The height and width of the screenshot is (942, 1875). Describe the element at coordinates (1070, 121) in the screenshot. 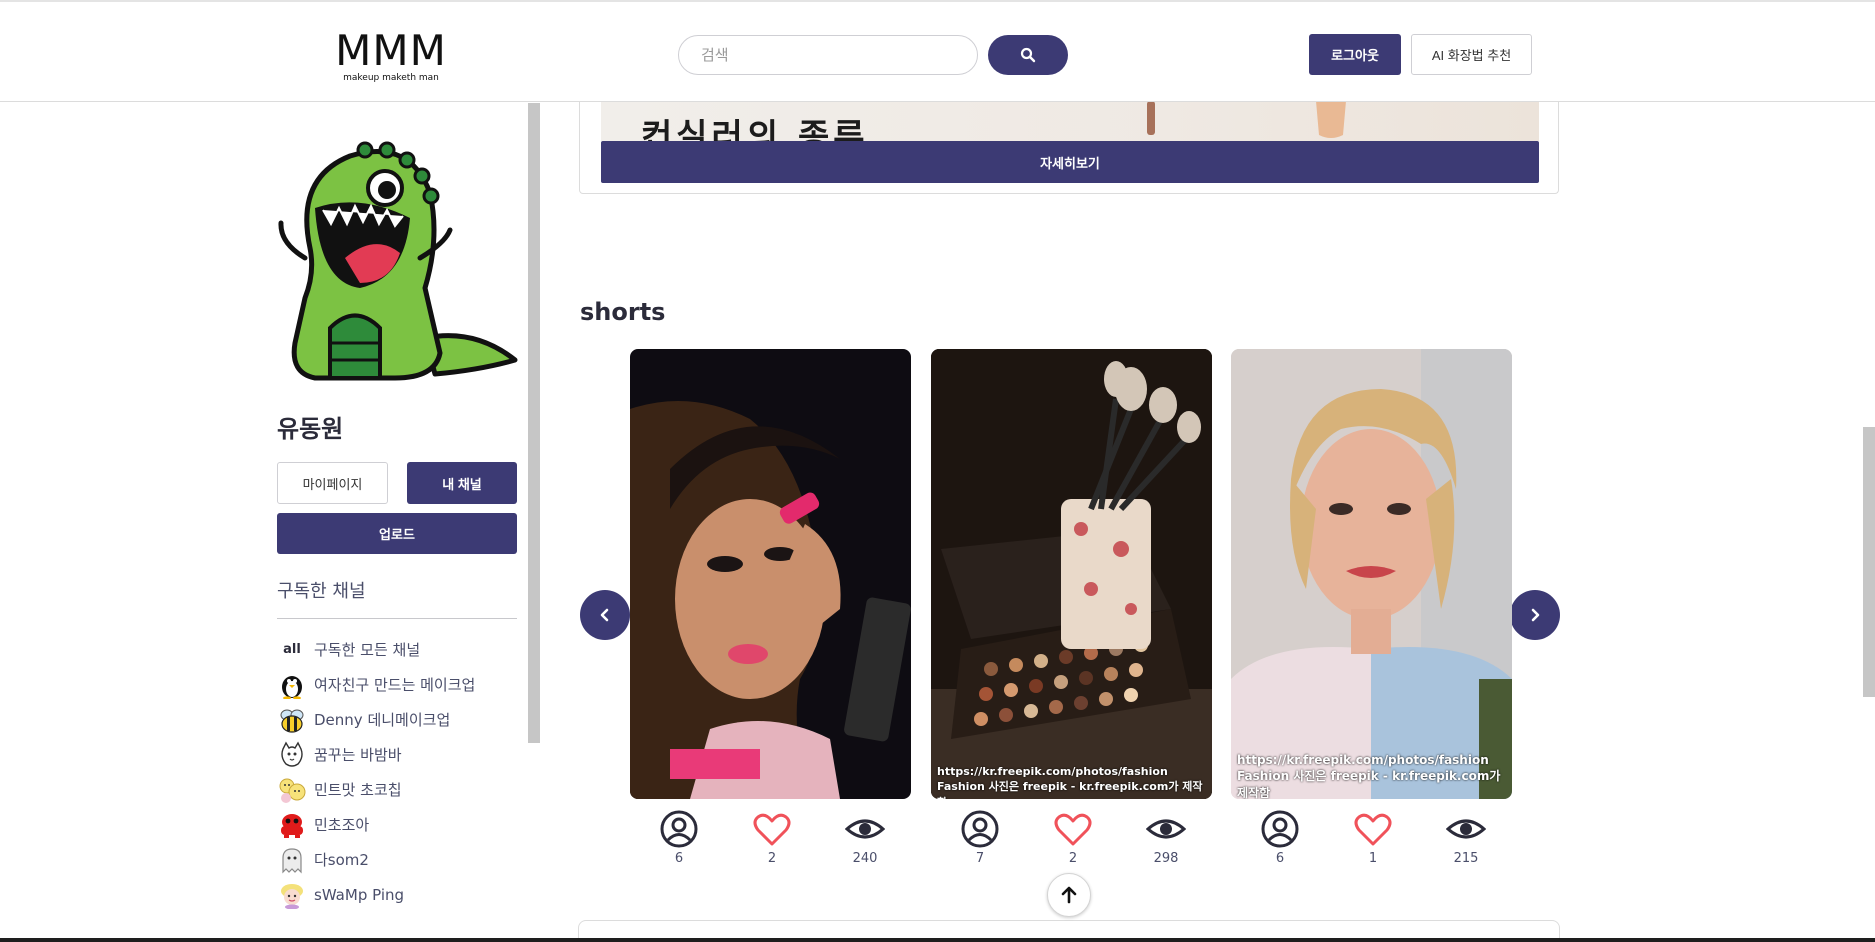

I see `banner-image: 컨실러의 종류` at that location.